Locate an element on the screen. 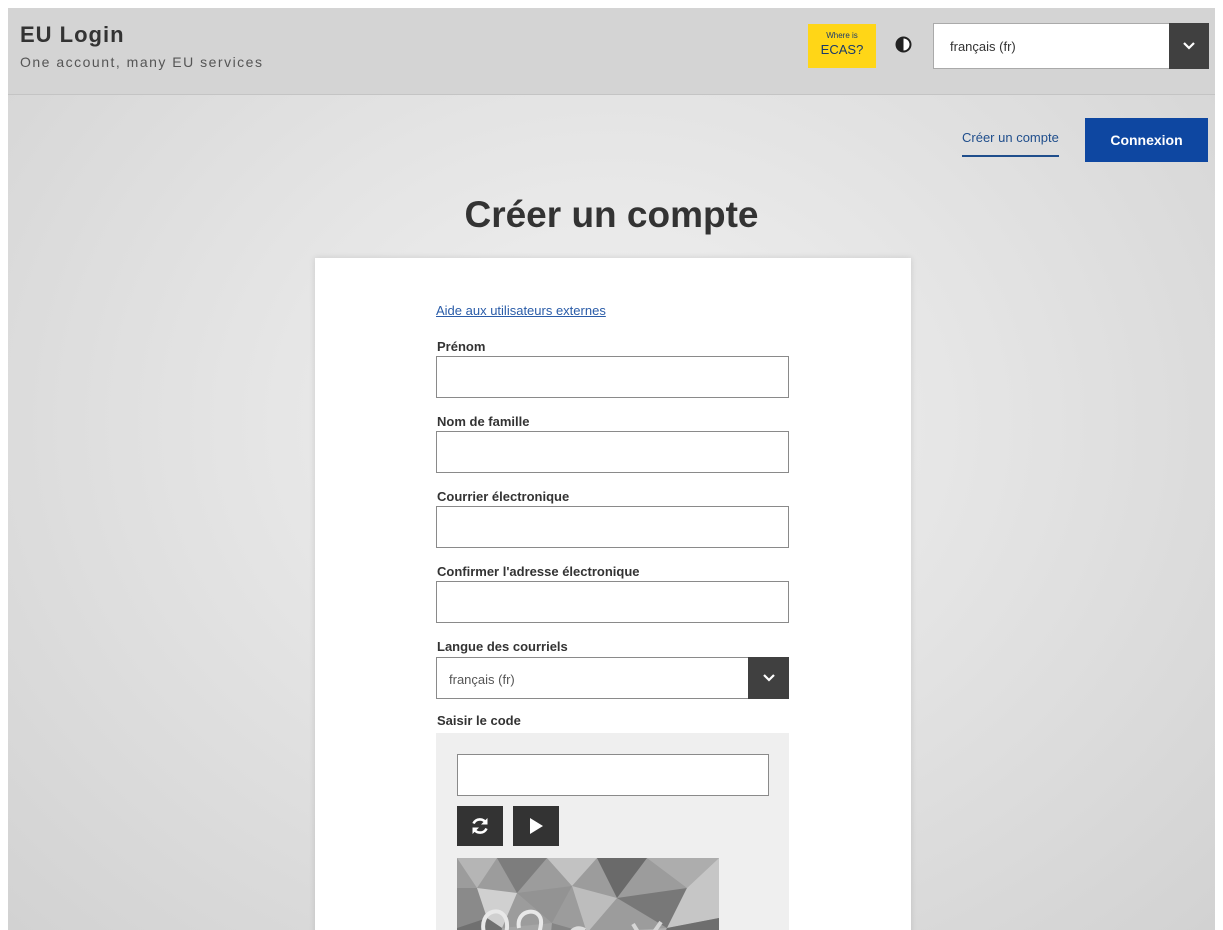  brand-title: EU Login is located at coordinates (72, 34).